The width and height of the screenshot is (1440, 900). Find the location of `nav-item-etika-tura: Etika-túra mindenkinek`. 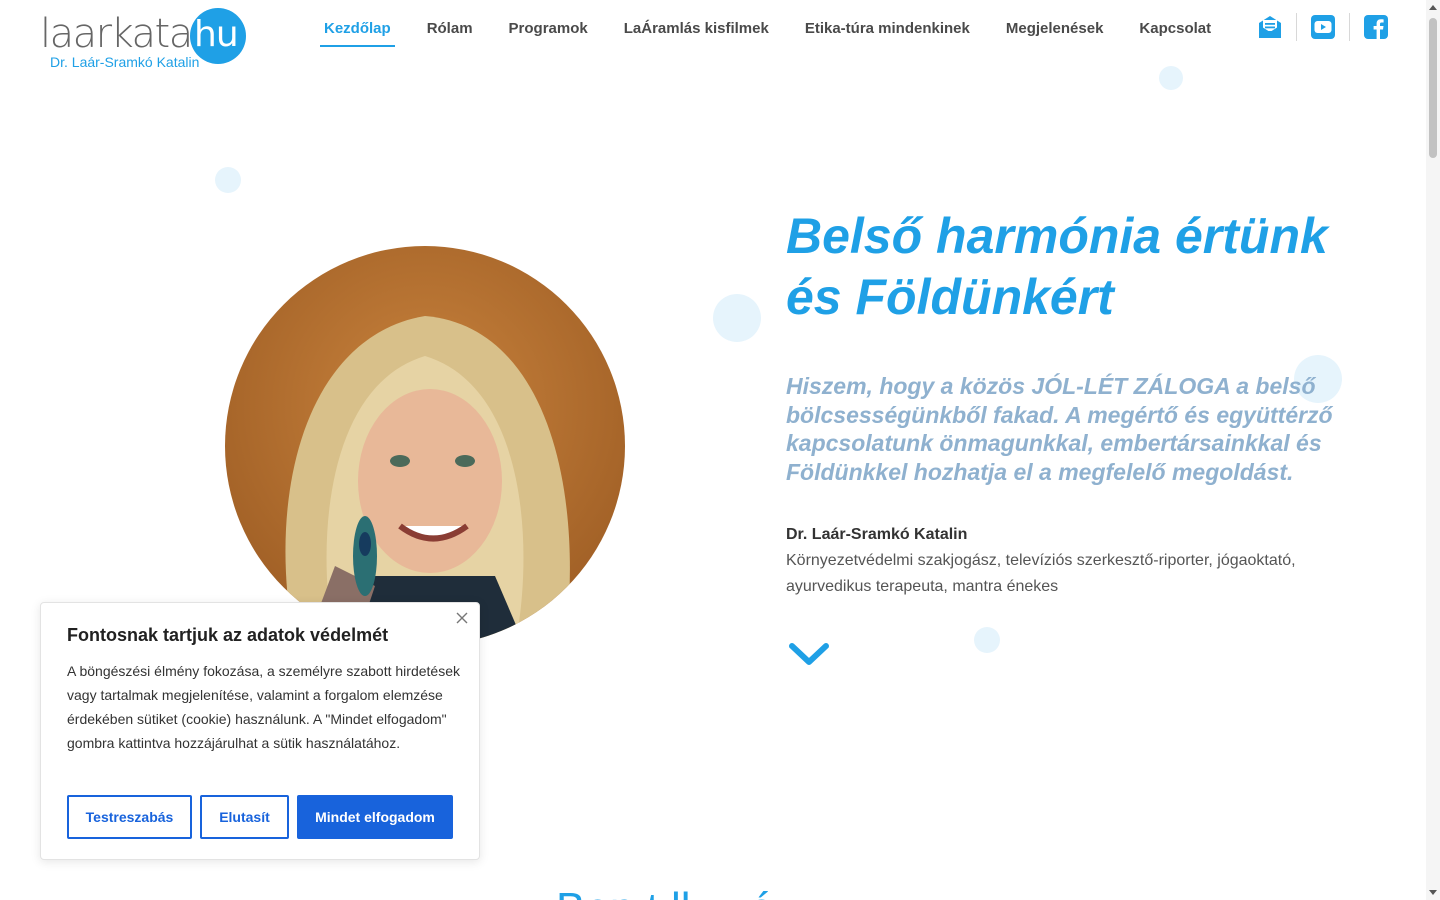

nav-item-etika-tura: Etika-túra mindenkinek is located at coordinates (887, 31).